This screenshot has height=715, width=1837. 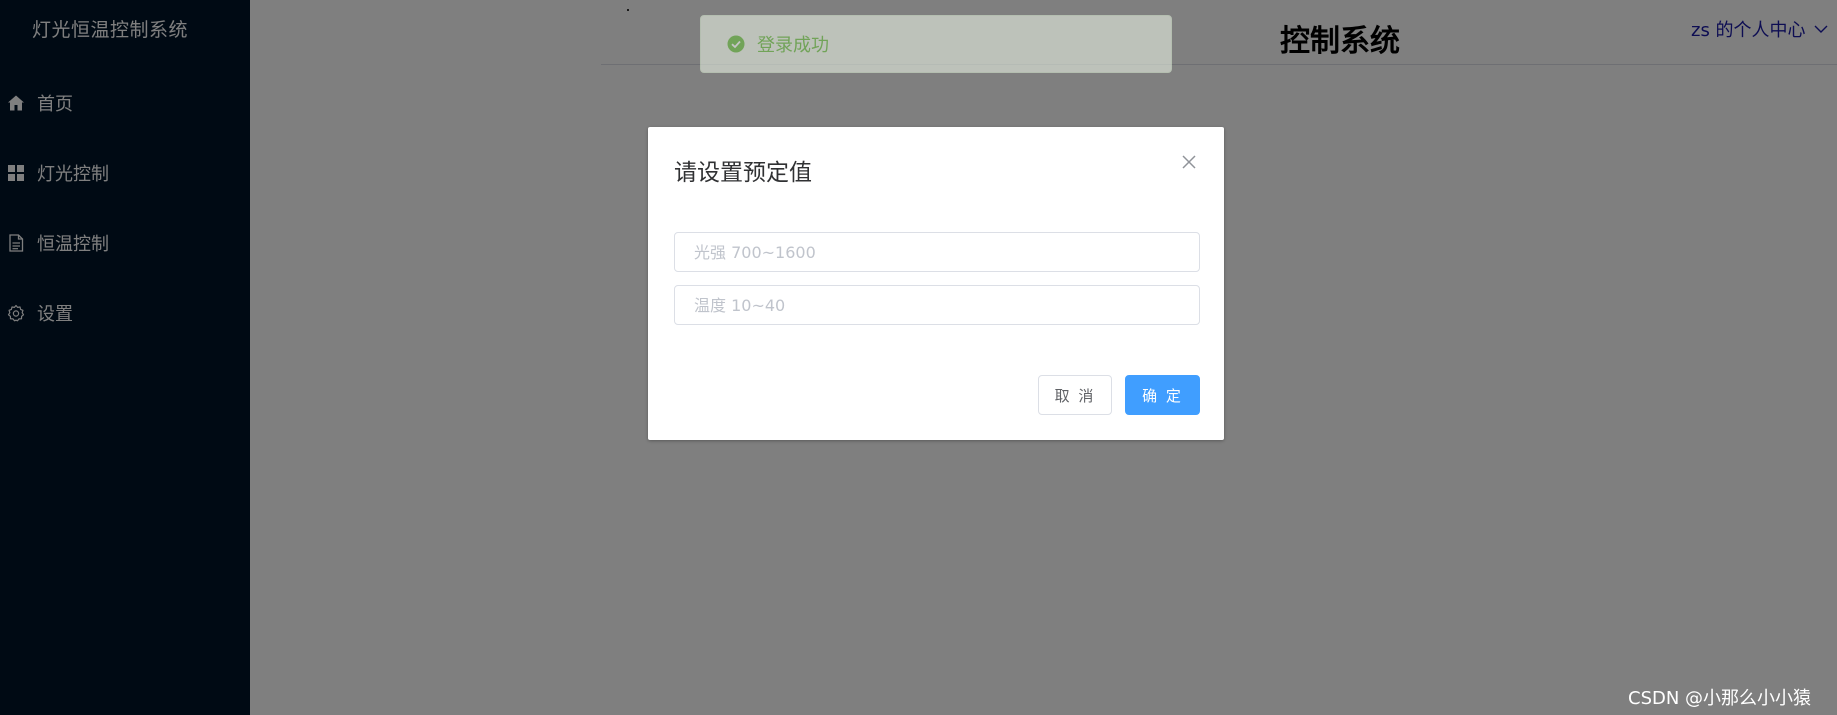 What do you see at coordinates (937, 305) in the screenshot?
I see `temperature-input` at bounding box center [937, 305].